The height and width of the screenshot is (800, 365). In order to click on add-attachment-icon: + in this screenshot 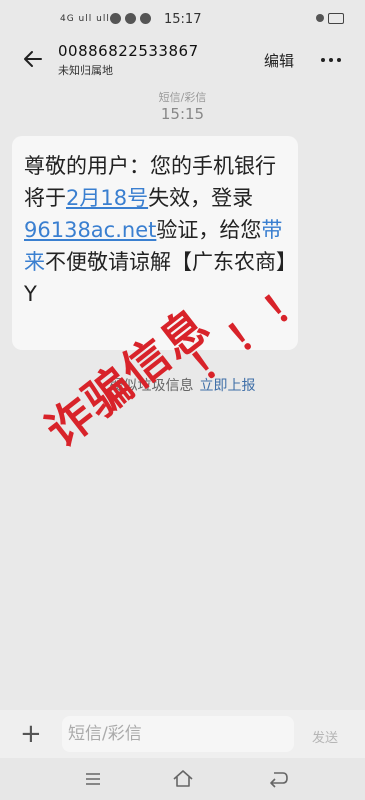, I will do `click(31, 734)`.